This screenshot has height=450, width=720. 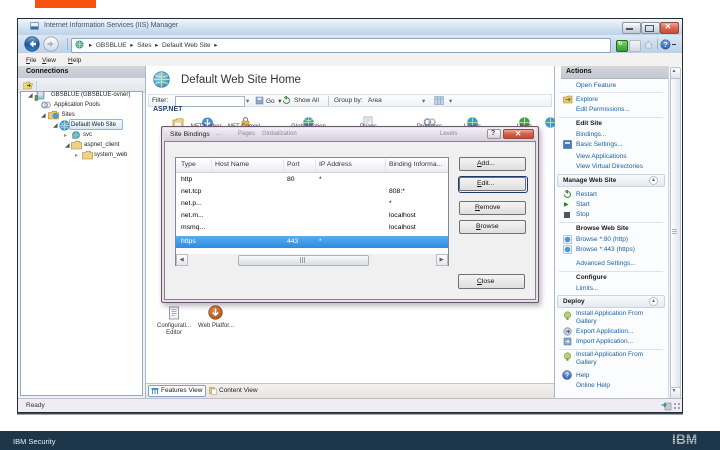 What do you see at coordinates (684, 439) in the screenshot?
I see `svg-text: IBM` at bounding box center [684, 439].